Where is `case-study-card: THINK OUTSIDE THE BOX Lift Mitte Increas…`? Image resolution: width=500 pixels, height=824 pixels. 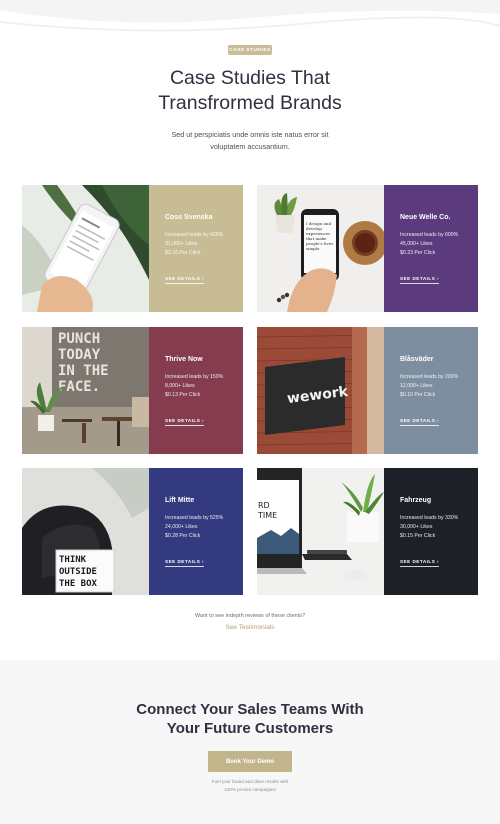 case-study-card: THINK OUTSIDE THE BOX Lift Mitte Increas… is located at coordinates (132, 531).